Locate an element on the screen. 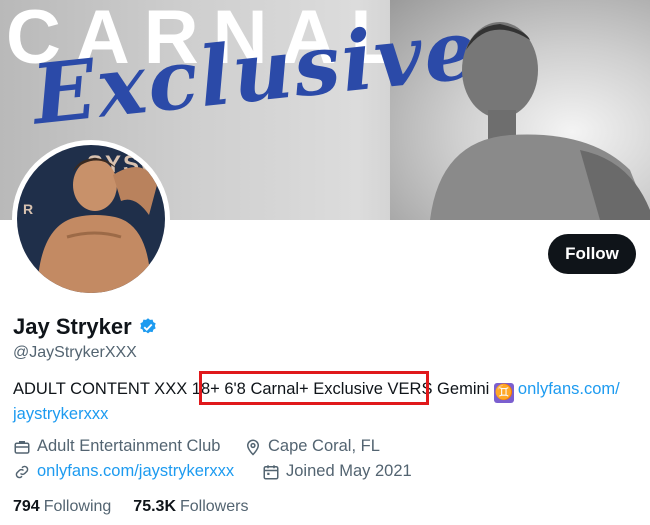  profile-location: Cape Coral, FL is located at coordinates (312, 446).